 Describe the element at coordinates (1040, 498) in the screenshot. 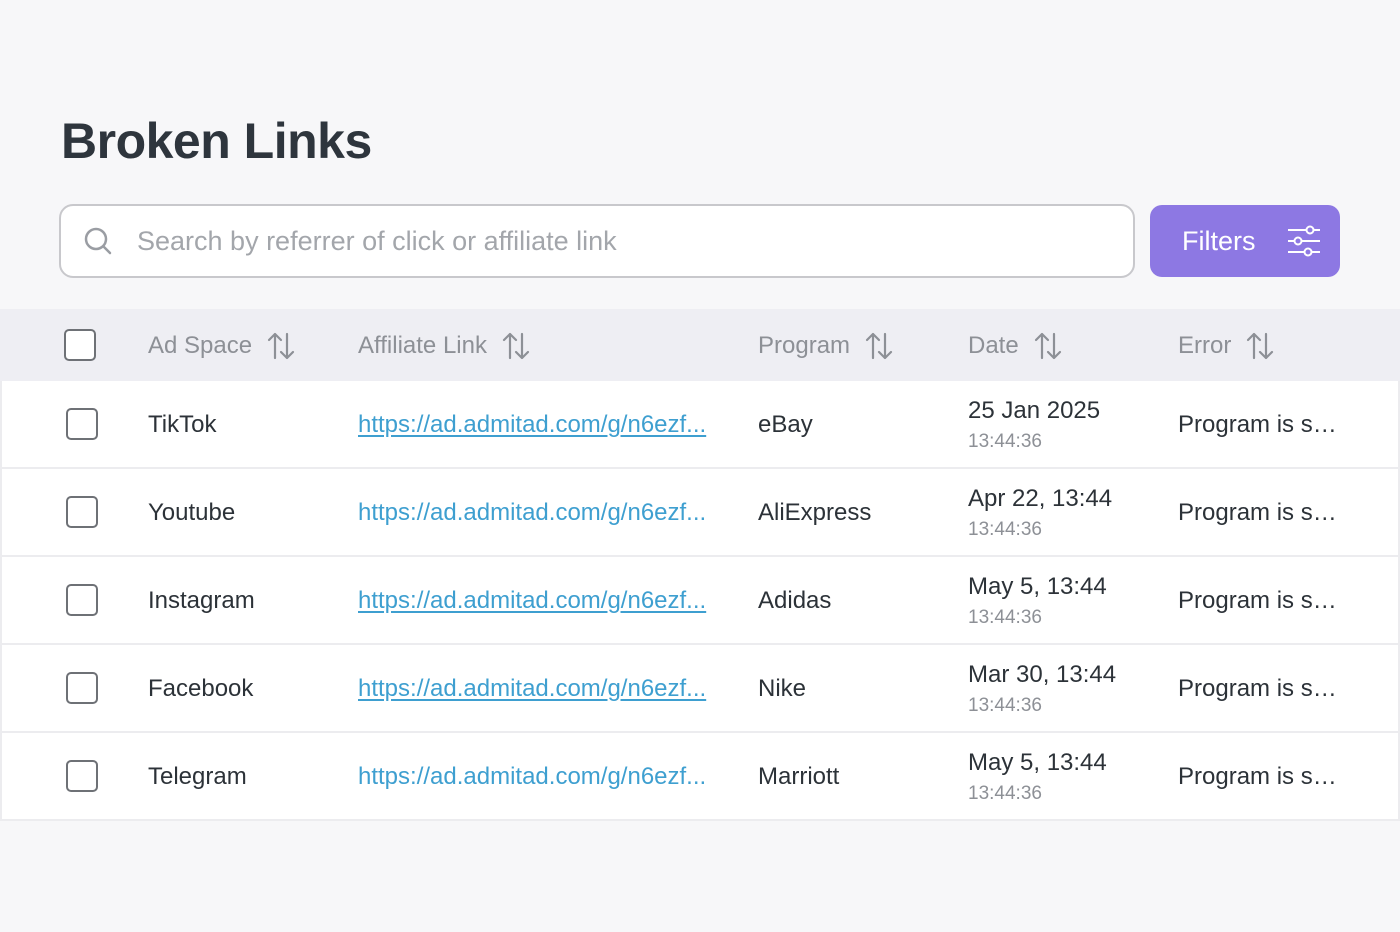

I see `date-cell: Apr 22, 13:44` at that location.